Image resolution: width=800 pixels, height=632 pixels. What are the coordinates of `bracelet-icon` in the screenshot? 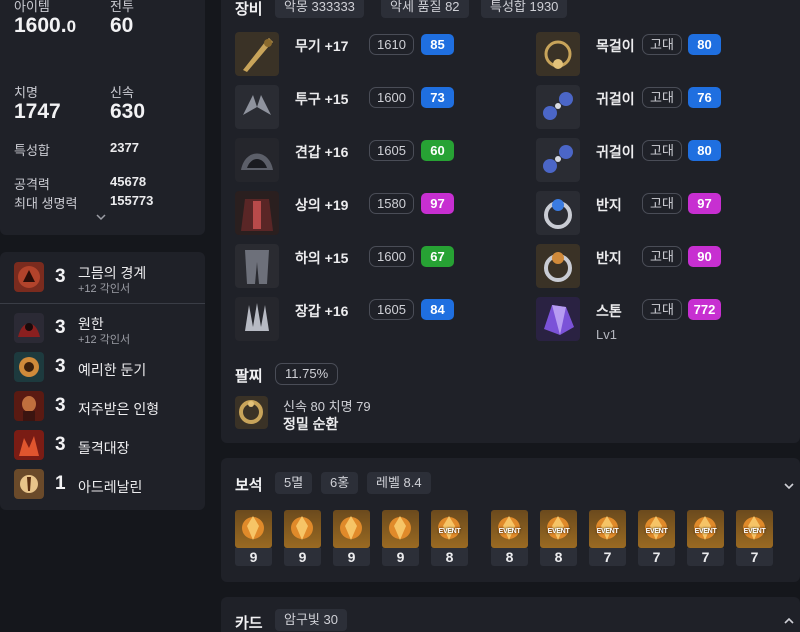 It's located at (251, 412).